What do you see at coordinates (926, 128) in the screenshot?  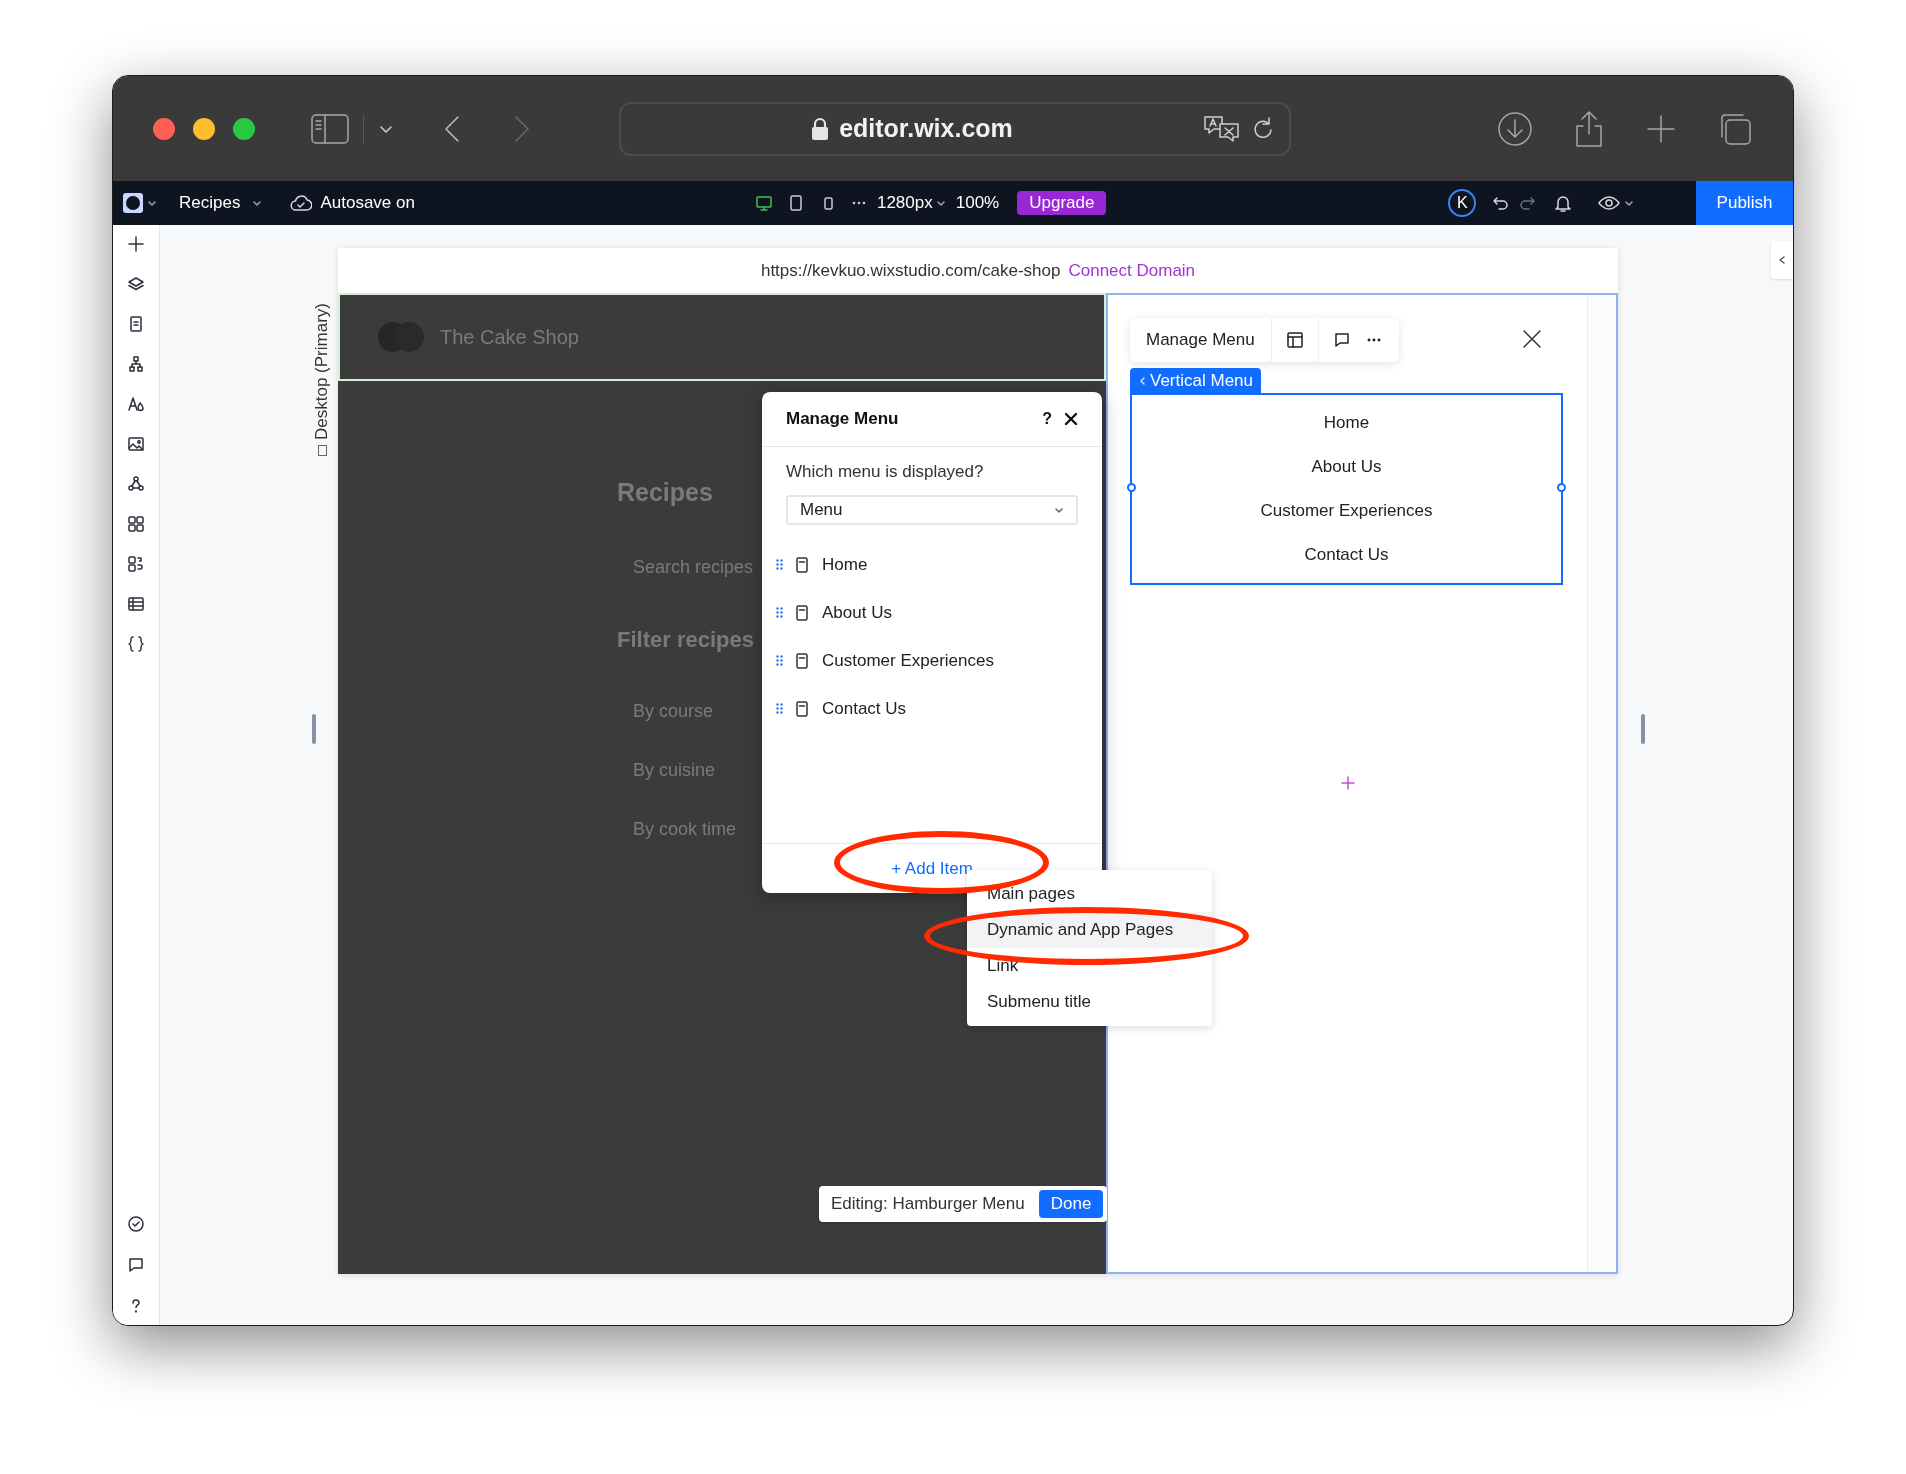 I see `address-text: editor.wix.com` at bounding box center [926, 128].